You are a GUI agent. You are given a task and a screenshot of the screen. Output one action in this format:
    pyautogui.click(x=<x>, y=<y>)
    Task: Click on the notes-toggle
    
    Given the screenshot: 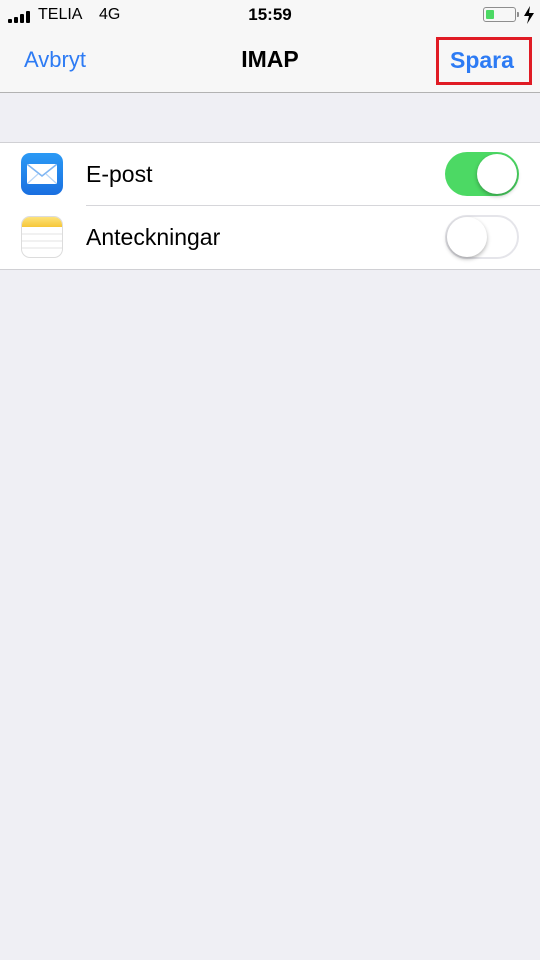 What is the action you would take?
    pyautogui.click(x=482, y=237)
    